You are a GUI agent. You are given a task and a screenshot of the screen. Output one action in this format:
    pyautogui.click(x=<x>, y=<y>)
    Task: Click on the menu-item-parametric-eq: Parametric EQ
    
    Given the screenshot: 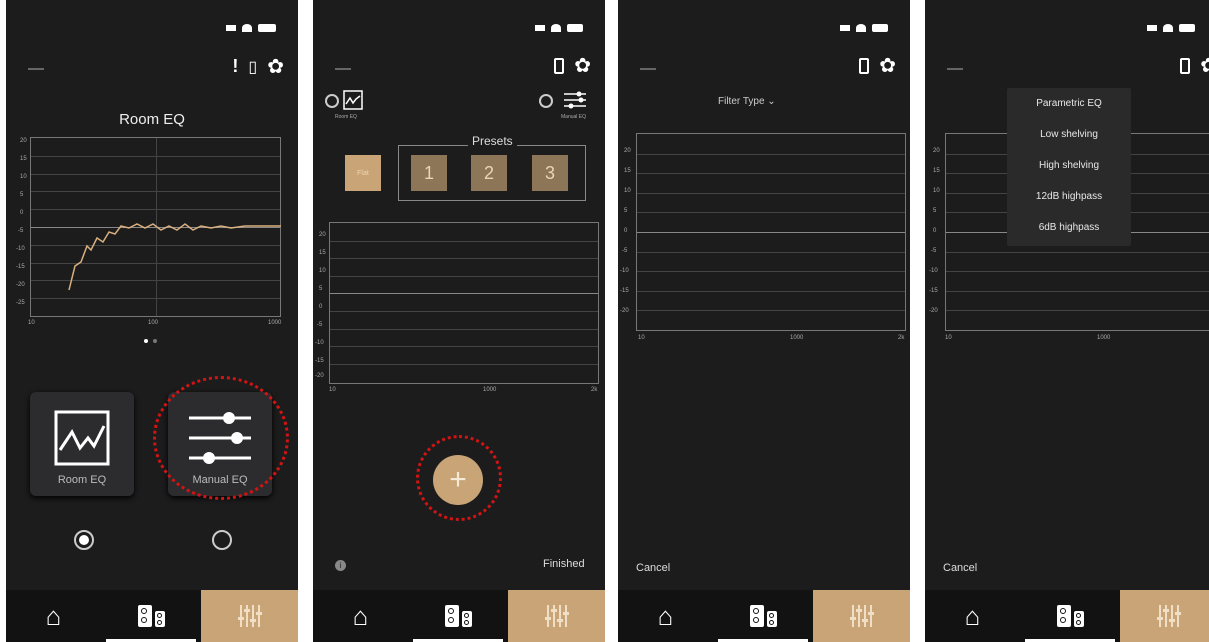 What is the action you would take?
    pyautogui.click(x=1069, y=103)
    